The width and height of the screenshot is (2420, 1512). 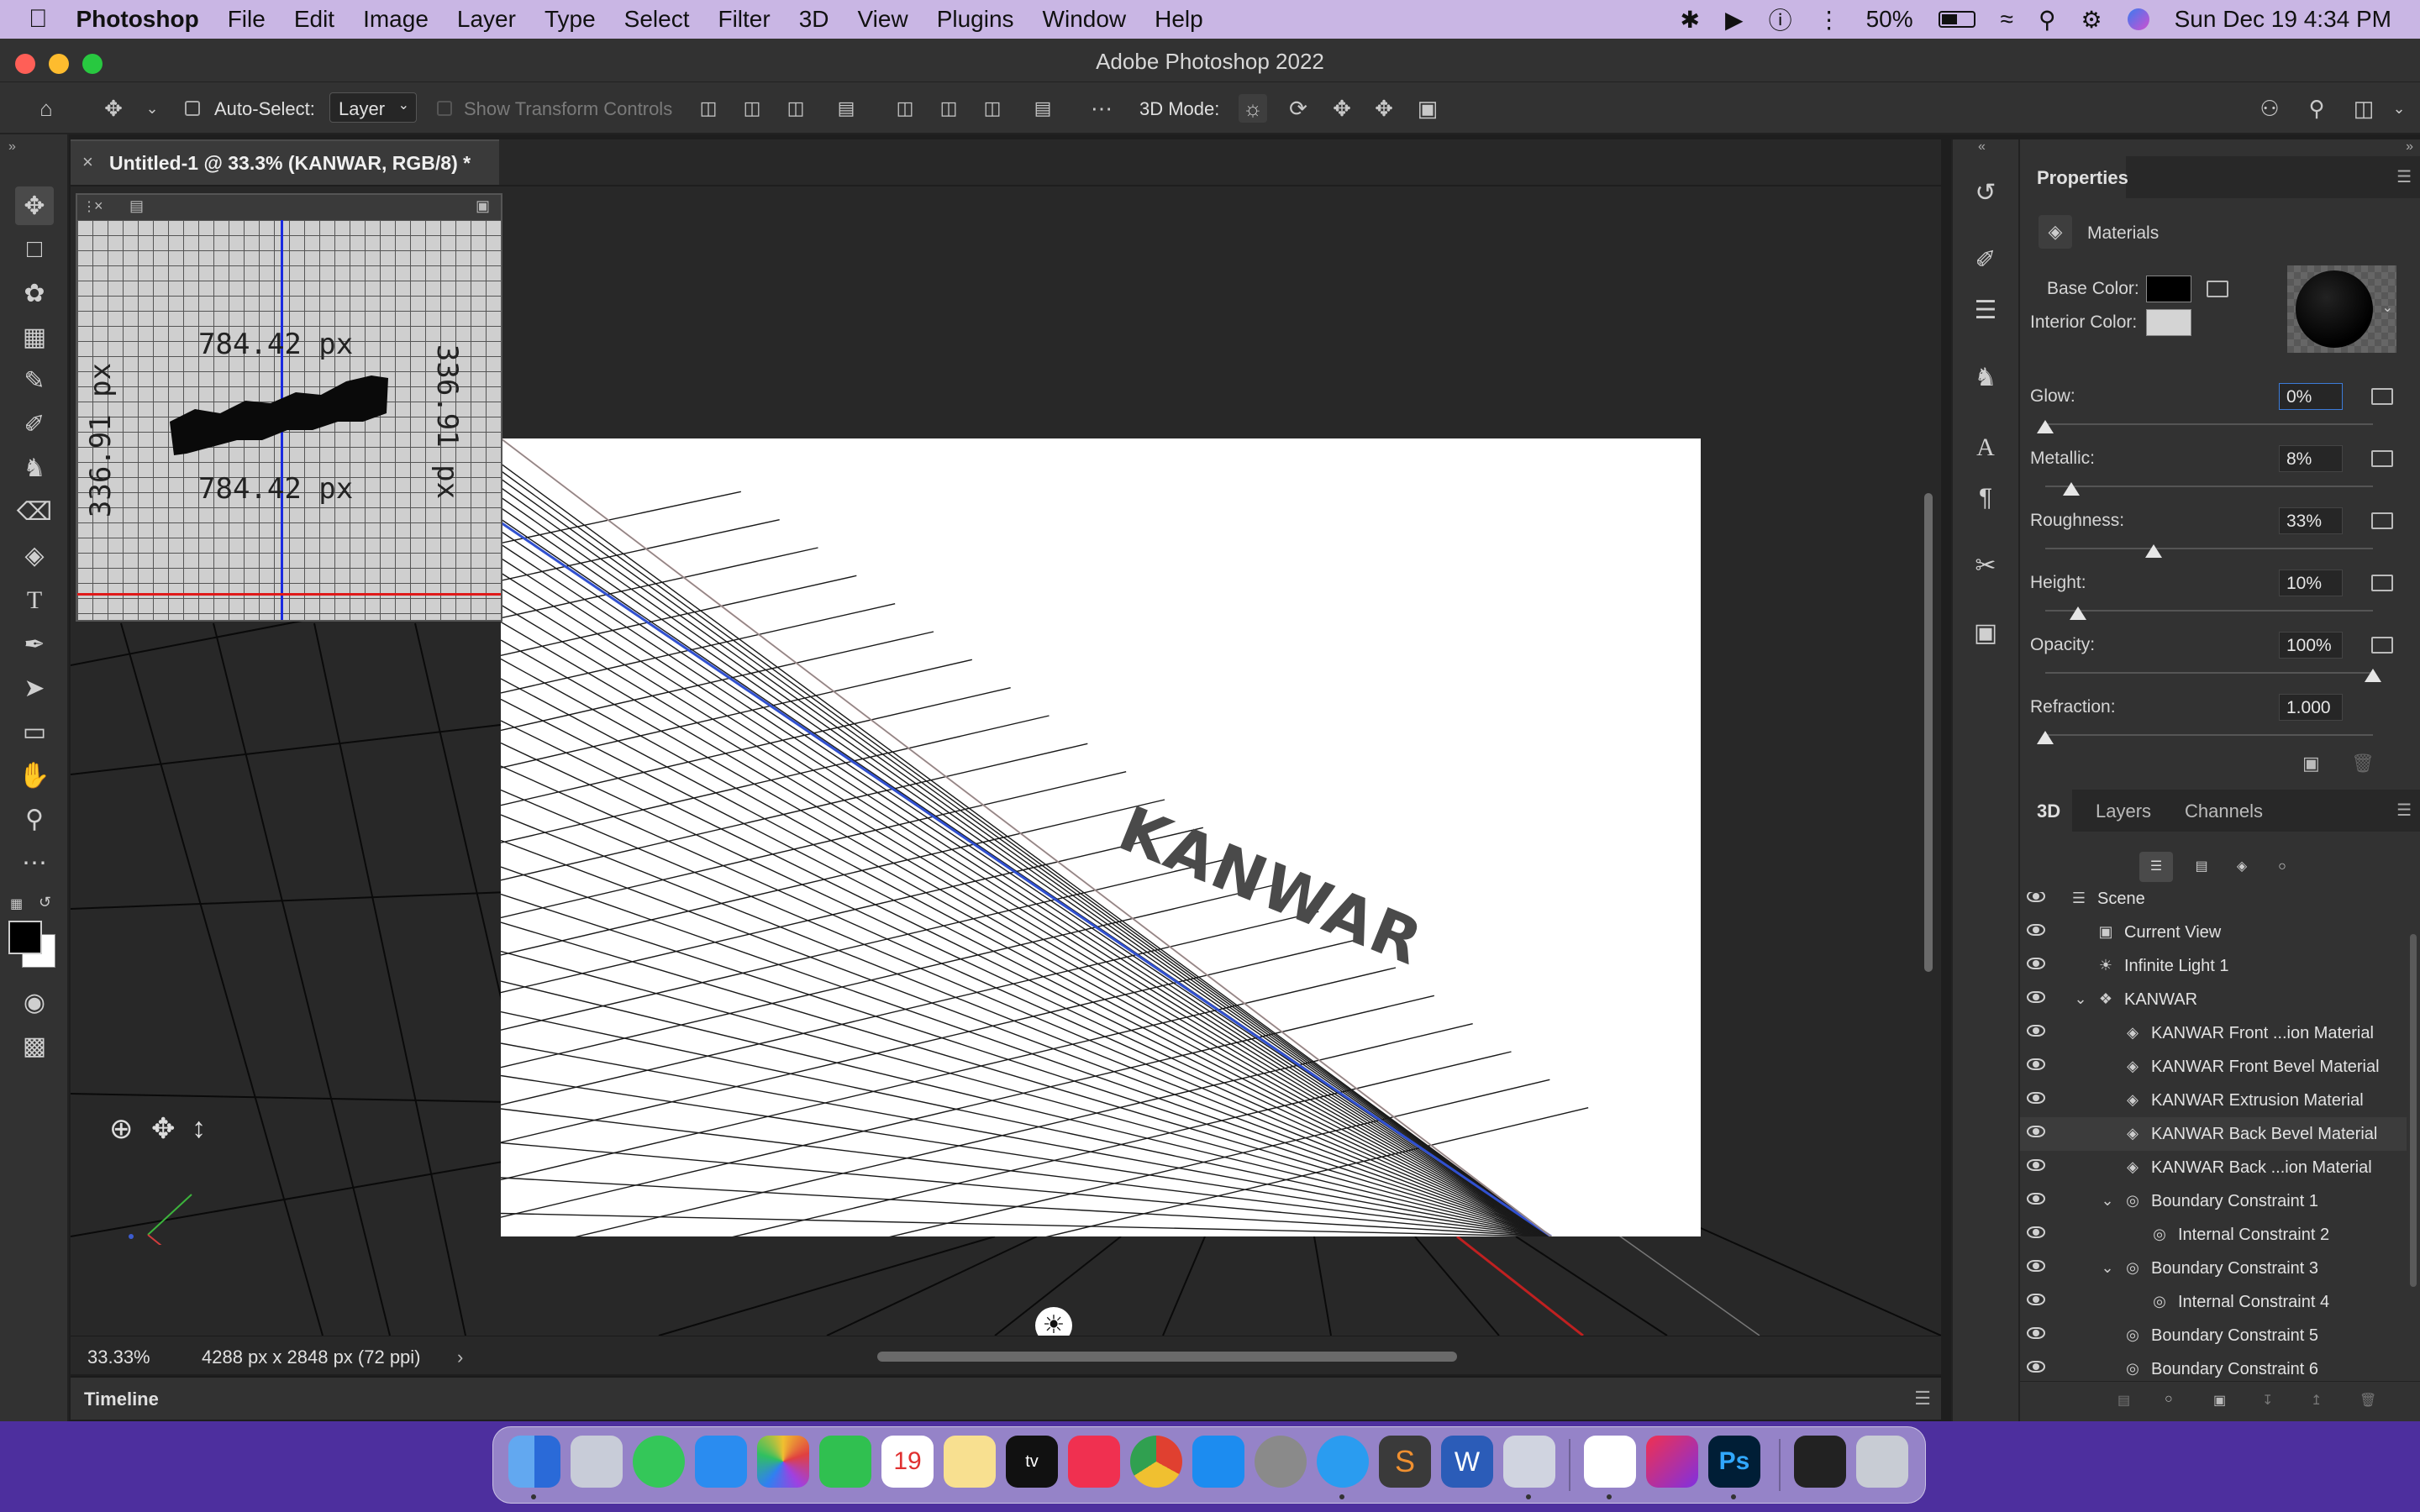 I want to click on orbit-3d-icon: ☼, so click(x=1253, y=108).